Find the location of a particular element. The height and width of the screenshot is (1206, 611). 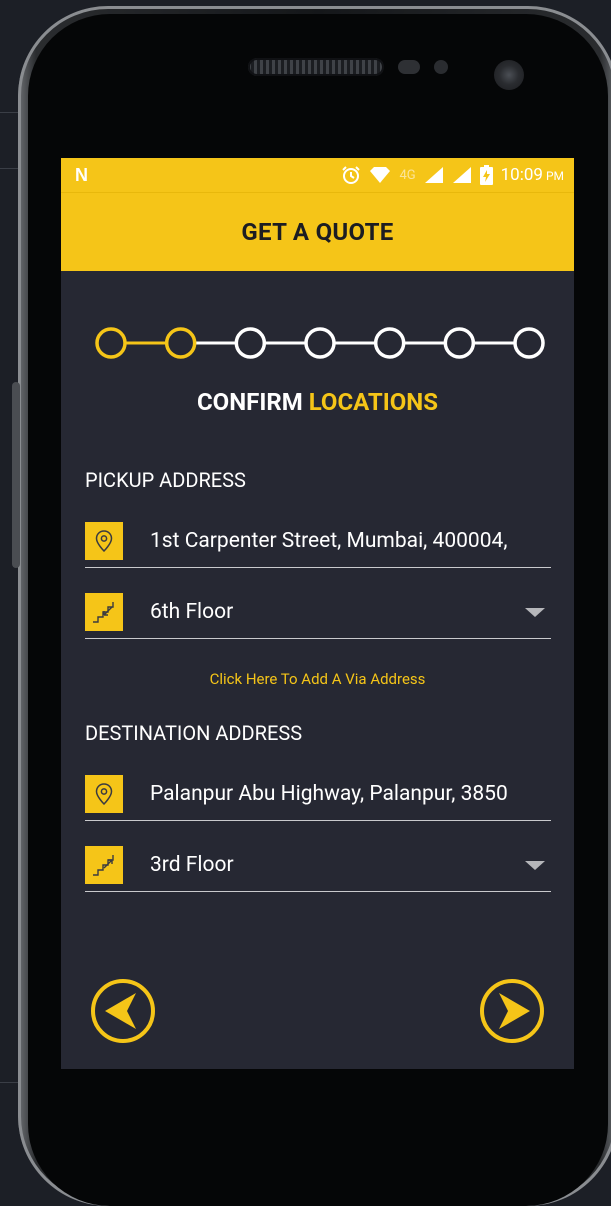

stairs-down-icon is located at coordinates (104, 612).